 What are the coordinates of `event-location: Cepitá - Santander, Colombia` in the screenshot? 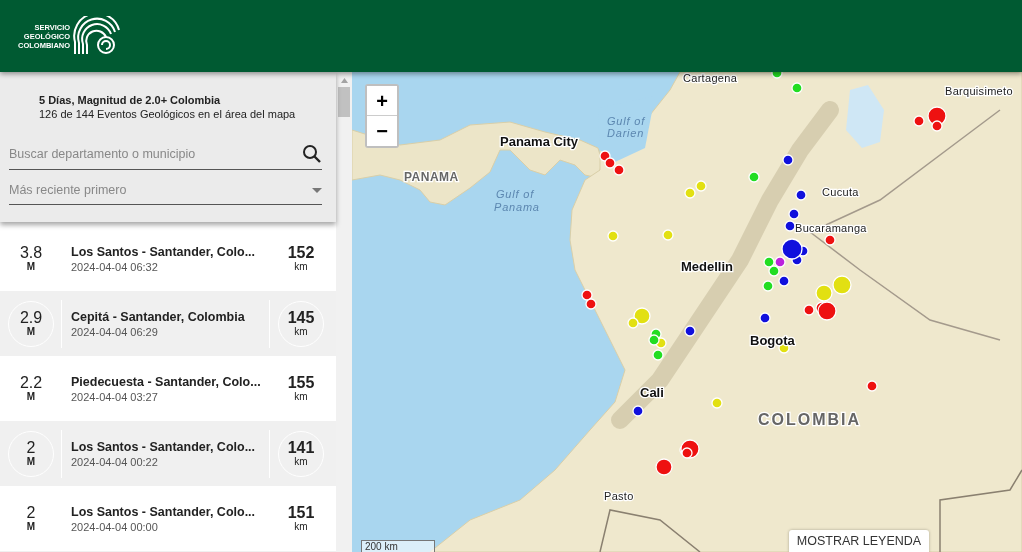 It's located at (158, 317).